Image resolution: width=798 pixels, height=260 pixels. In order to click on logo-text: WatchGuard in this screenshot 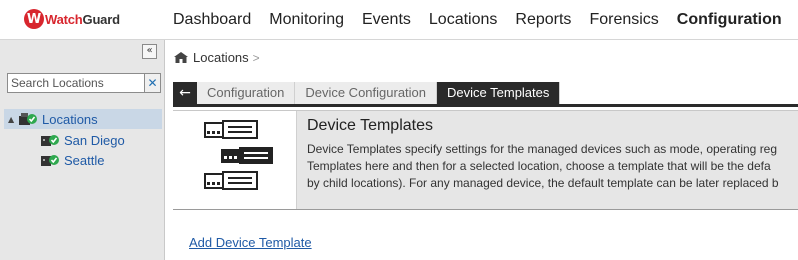, I will do `click(82, 19)`.